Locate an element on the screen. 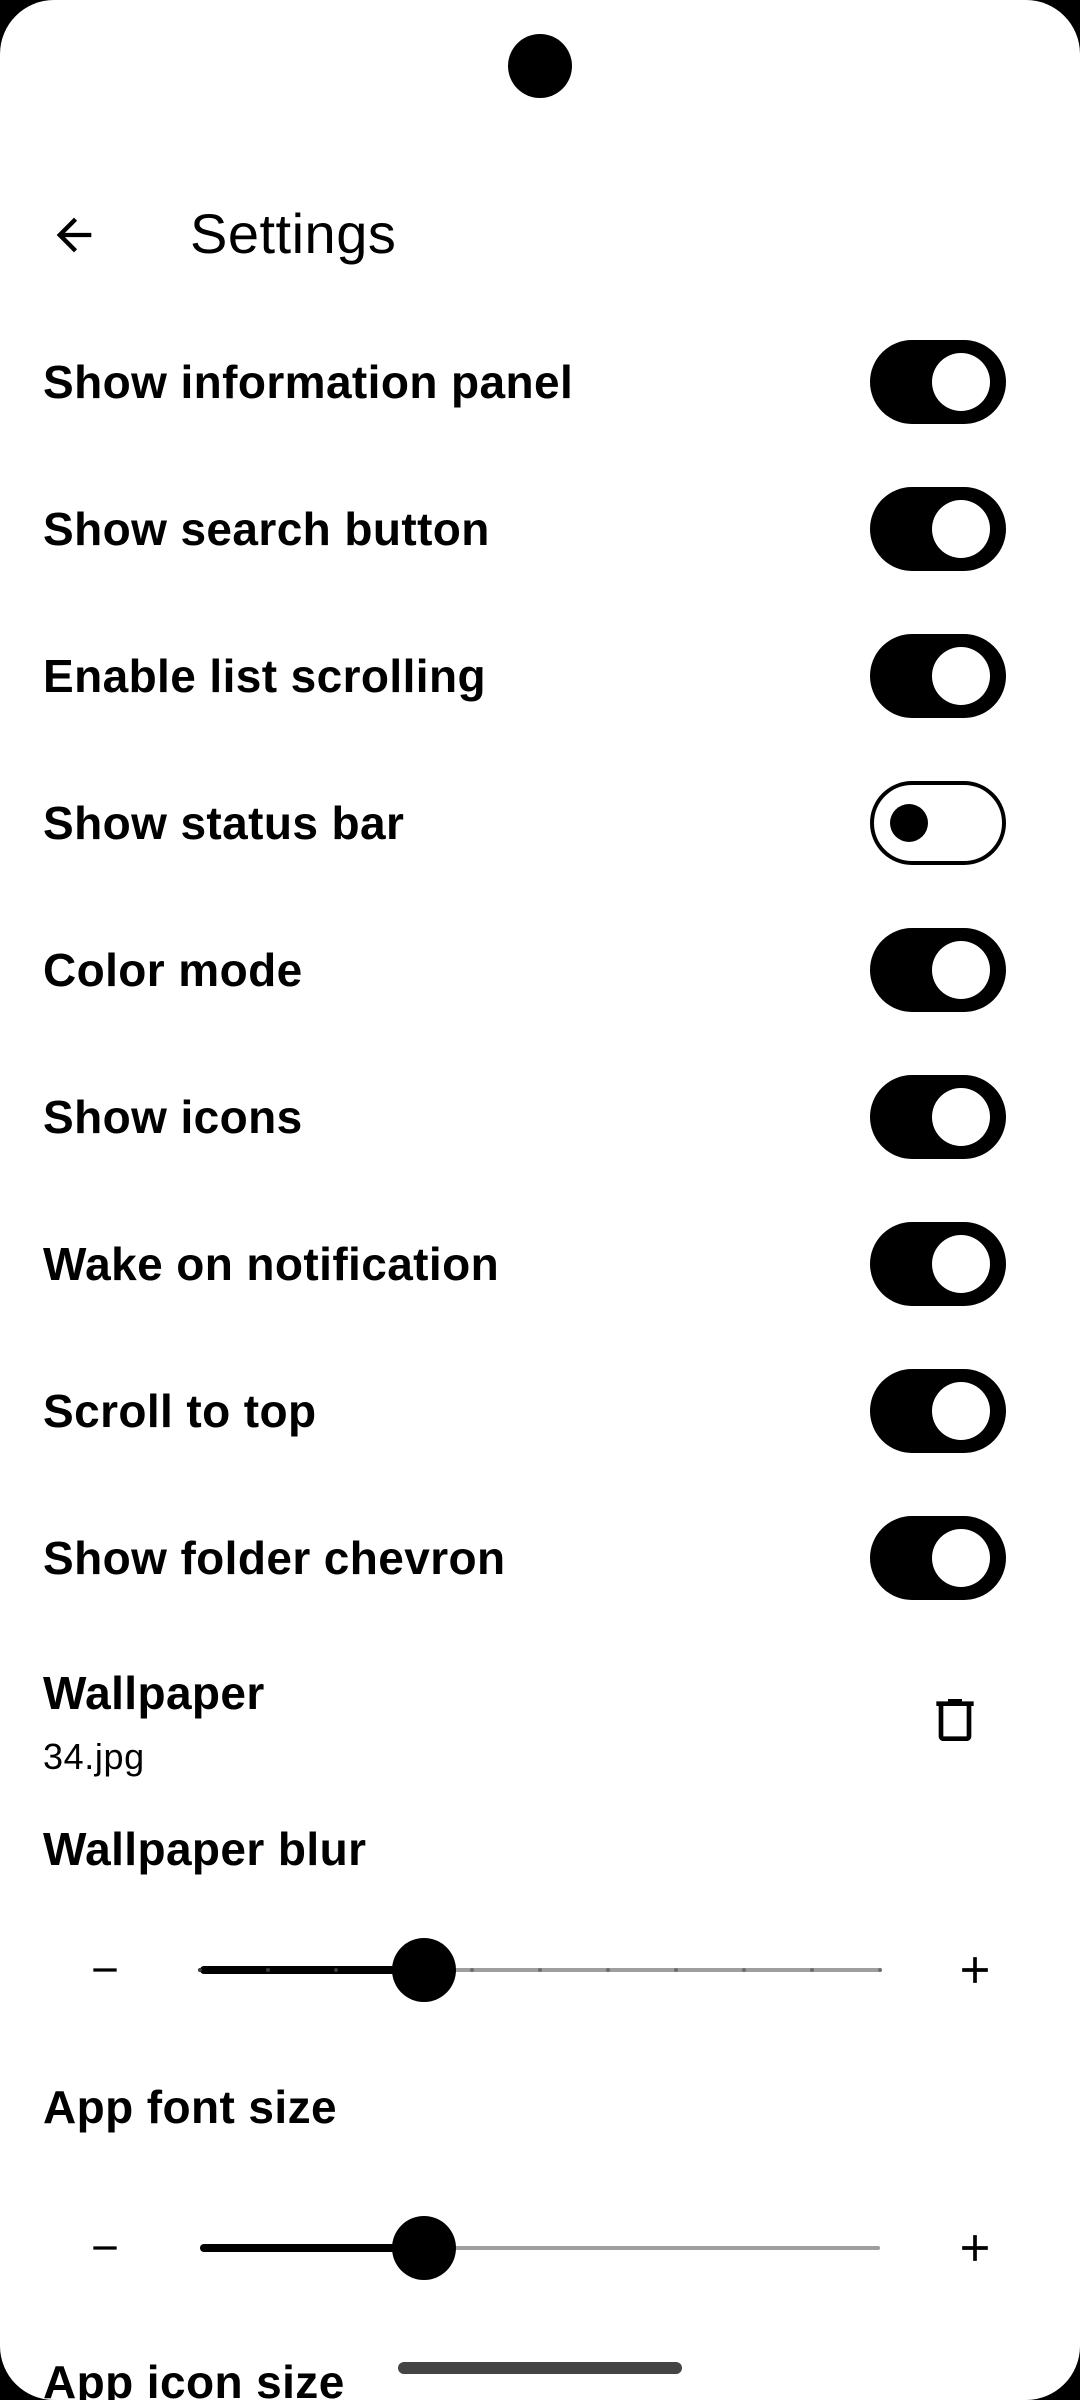 Image resolution: width=1080 pixels, height=2400 pixels. show-search-button-switch is located at coordinates (938, 528).